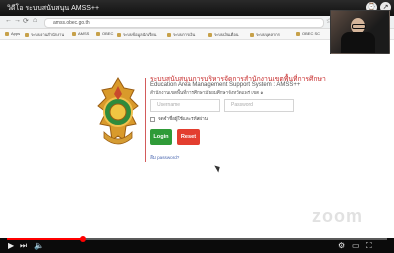 The width and height of the screenshot is (394, 253). Describe the element at coordinates (39, 246) in the screenshot. I see `volume-icon: 🔈` at that location.